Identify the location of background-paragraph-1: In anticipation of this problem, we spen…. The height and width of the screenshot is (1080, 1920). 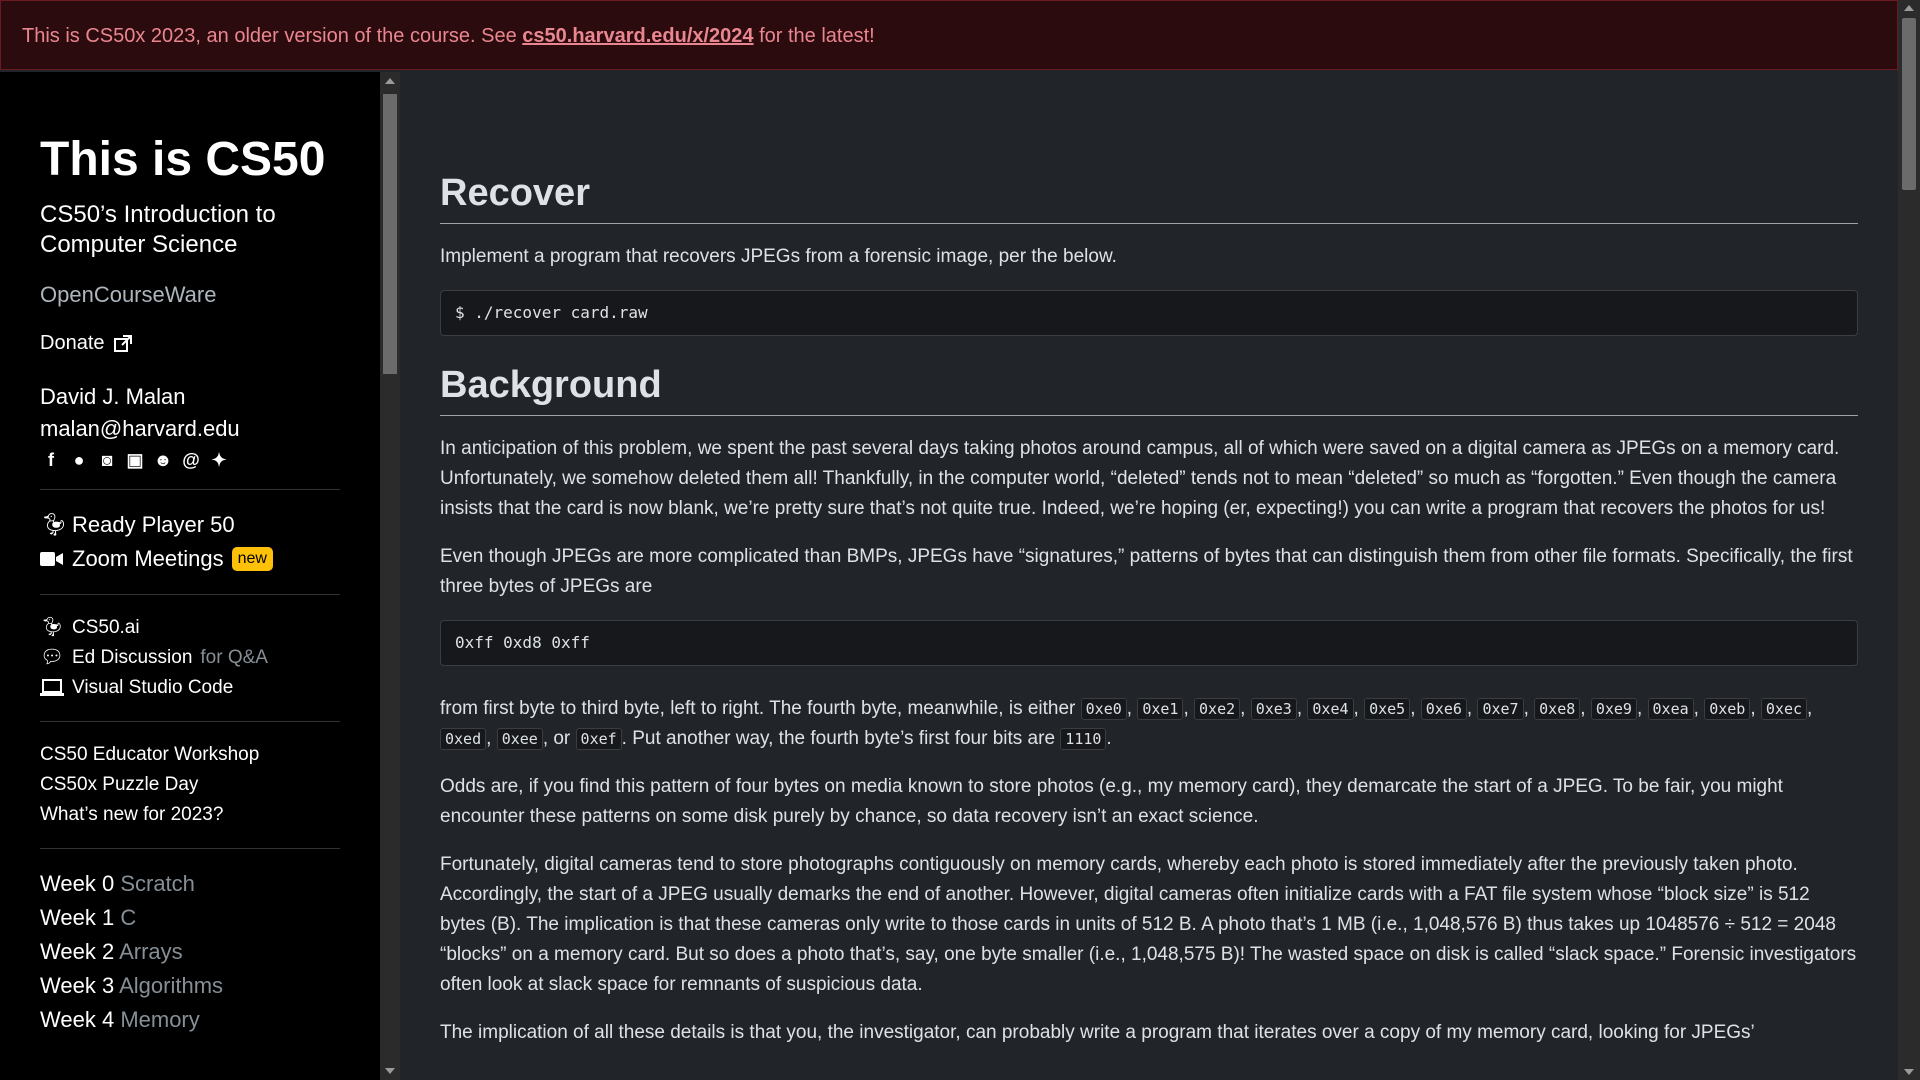
(1140, 478).